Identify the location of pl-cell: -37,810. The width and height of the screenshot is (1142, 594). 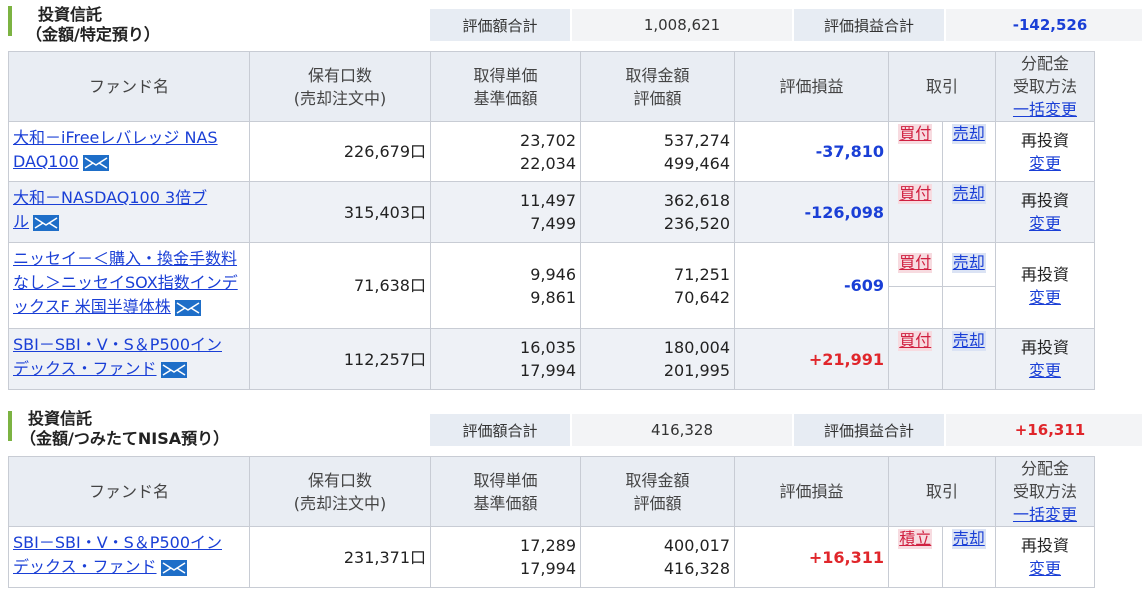
(811, 151).